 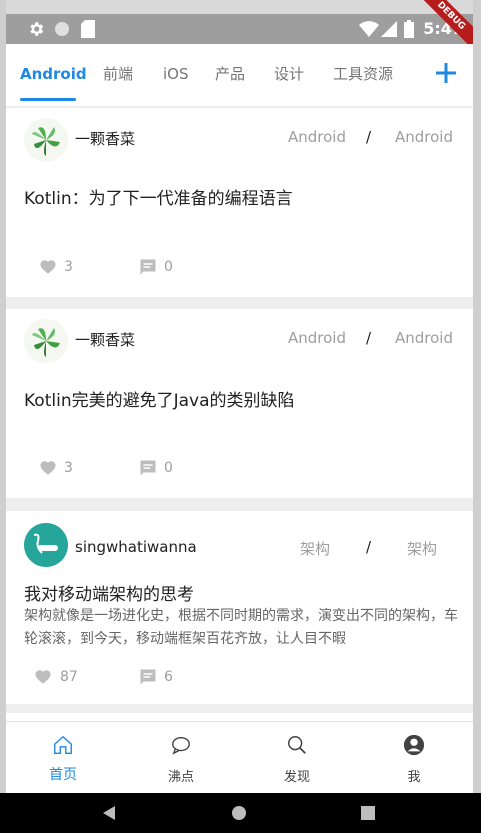 I want to click on wifi-icon, so click(x=369, y=29).